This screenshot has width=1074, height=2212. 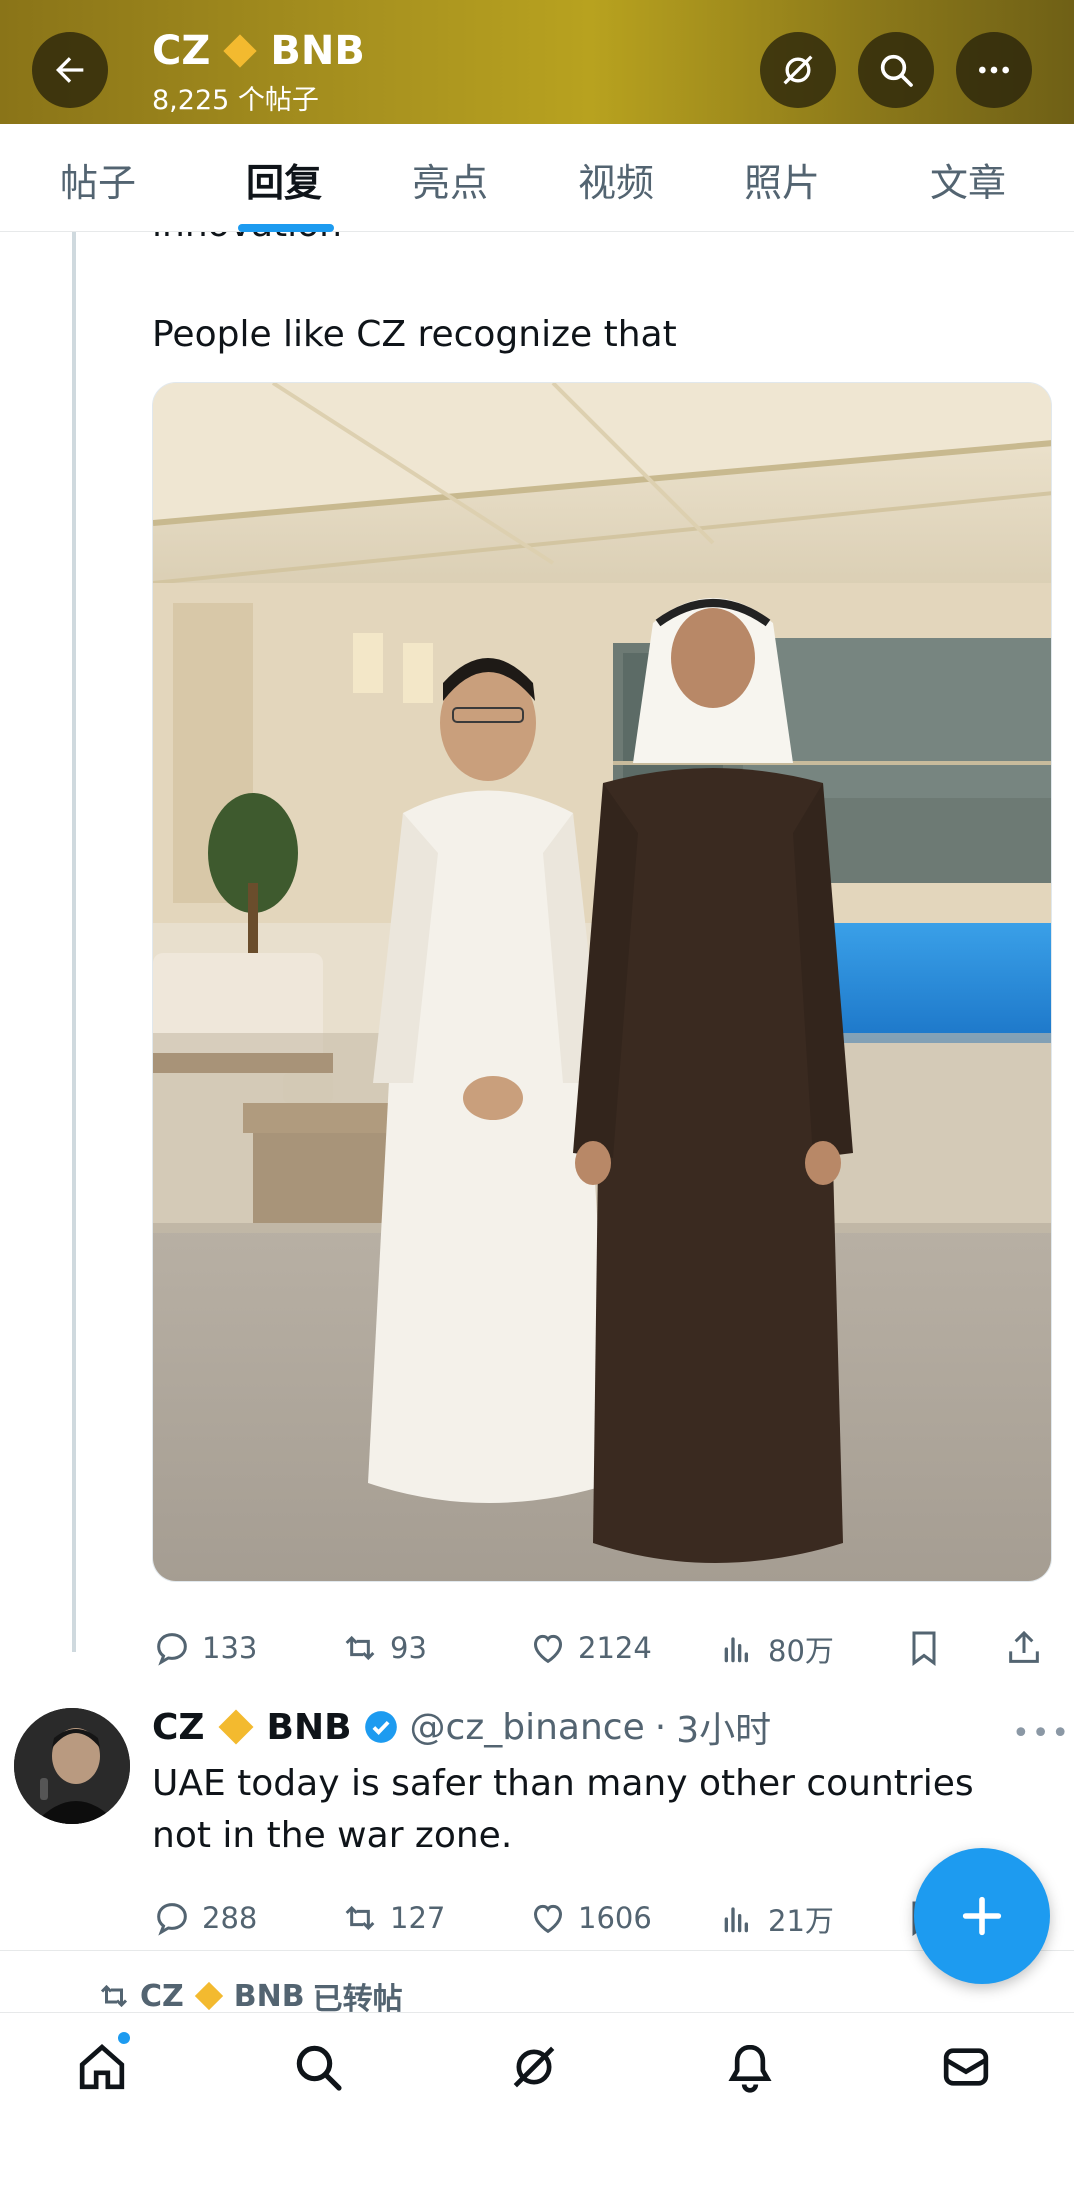 What do you see at coordinates (247, 238) in the screenshot?
I see `tweet-text-cut: innovation` at bounding box center [247, 238].